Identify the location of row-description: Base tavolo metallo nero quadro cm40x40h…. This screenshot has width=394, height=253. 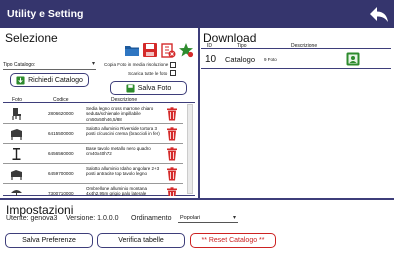
(118, 151).